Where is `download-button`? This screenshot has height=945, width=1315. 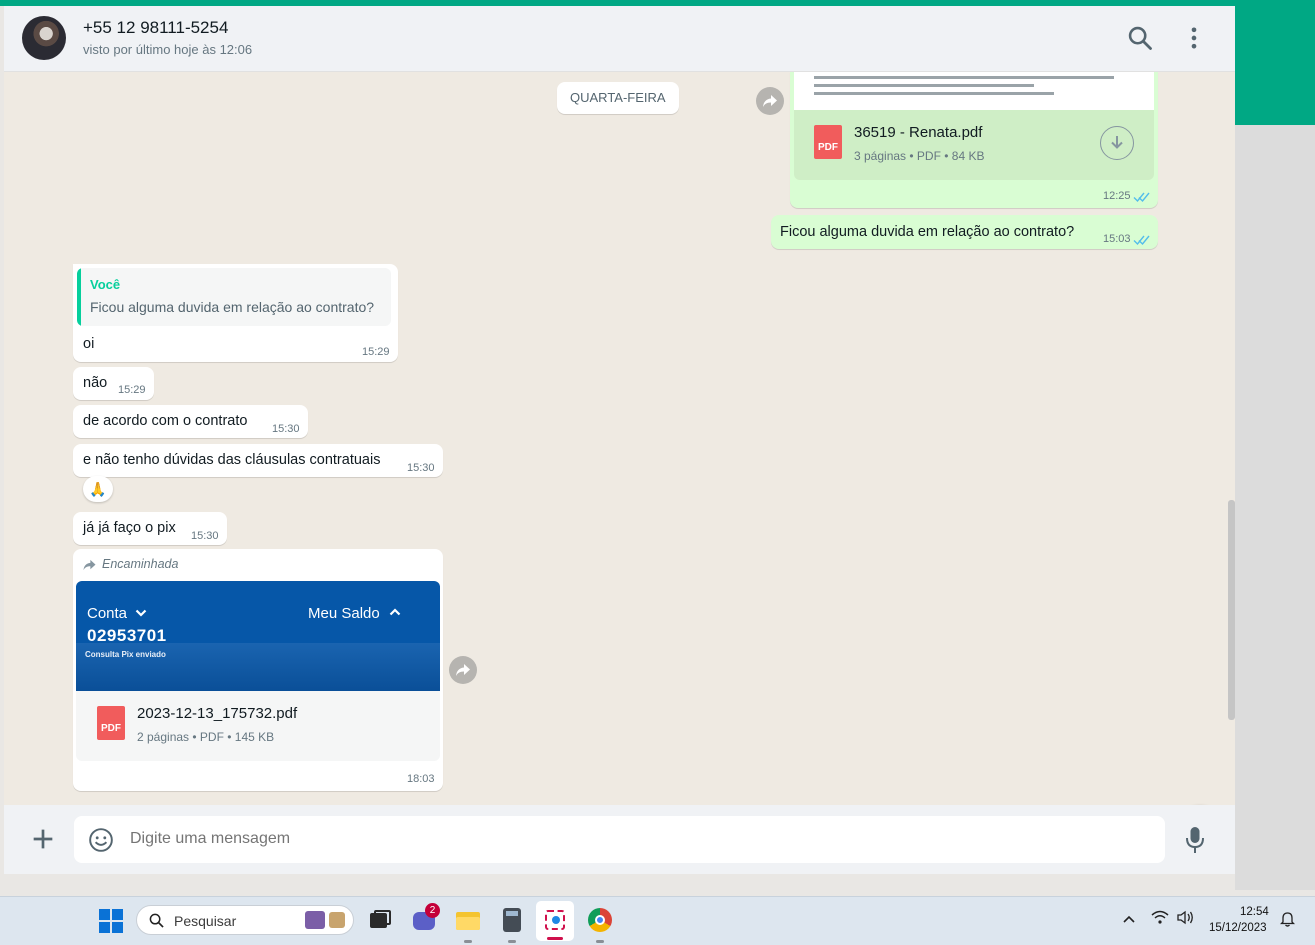
download-button is located at coordinates (1117, 143).